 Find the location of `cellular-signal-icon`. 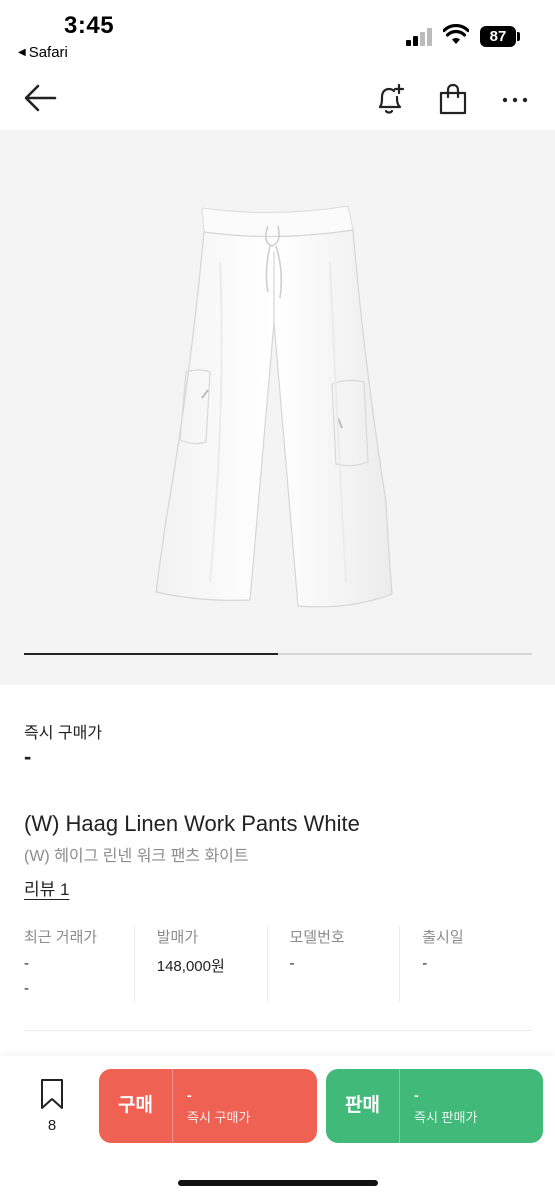

cellular-signal-icon is located at coordinates (420, 37).